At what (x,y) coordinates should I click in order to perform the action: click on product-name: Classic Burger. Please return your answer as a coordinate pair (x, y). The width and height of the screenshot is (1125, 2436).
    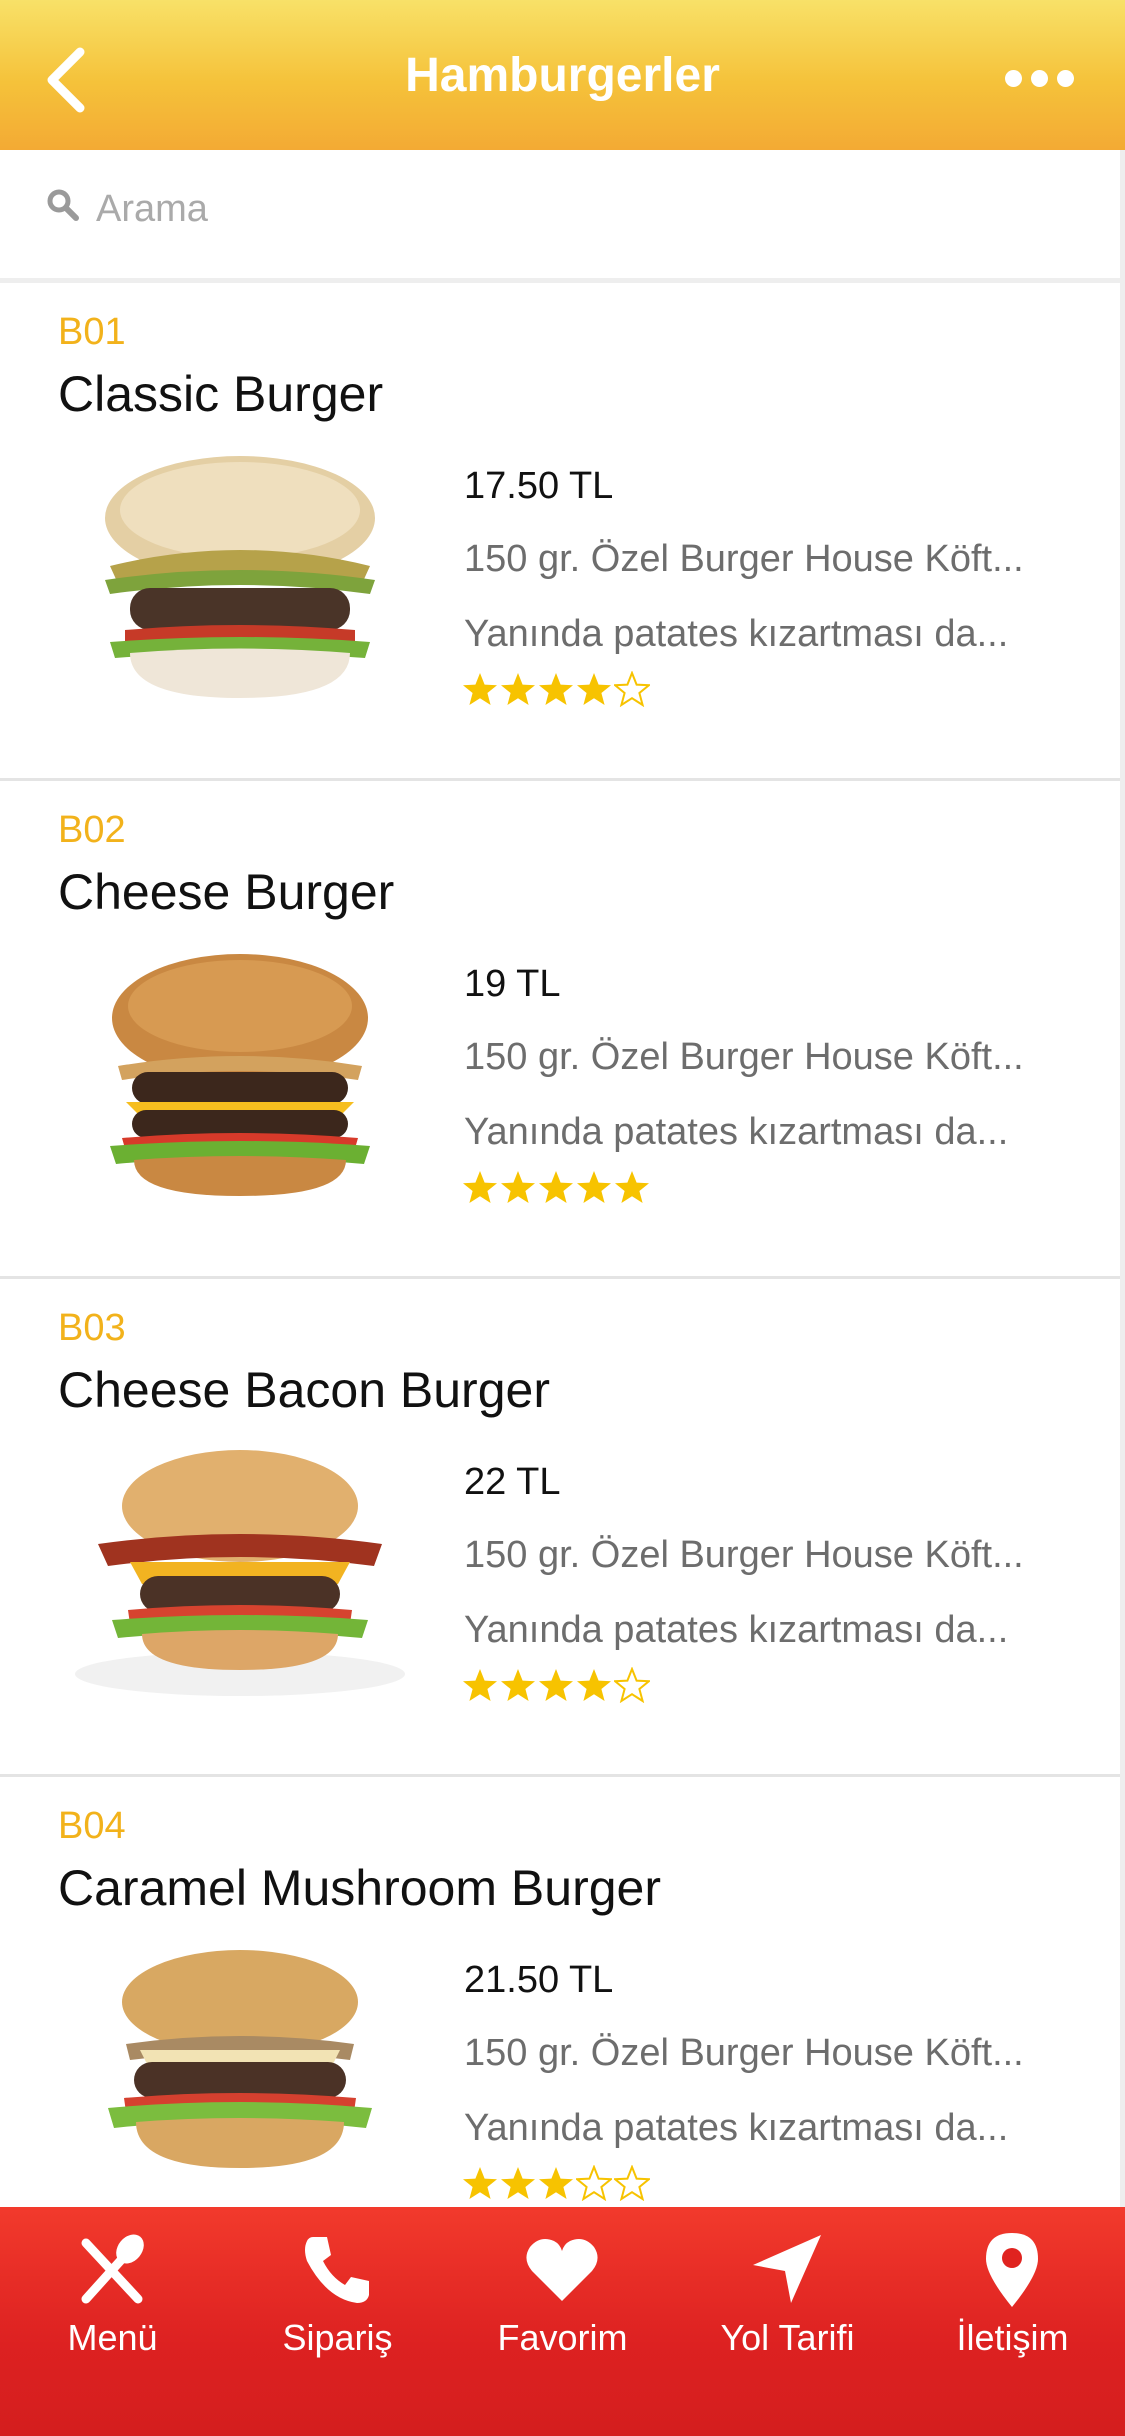
    Looking at the image, I should click on (221, 394).